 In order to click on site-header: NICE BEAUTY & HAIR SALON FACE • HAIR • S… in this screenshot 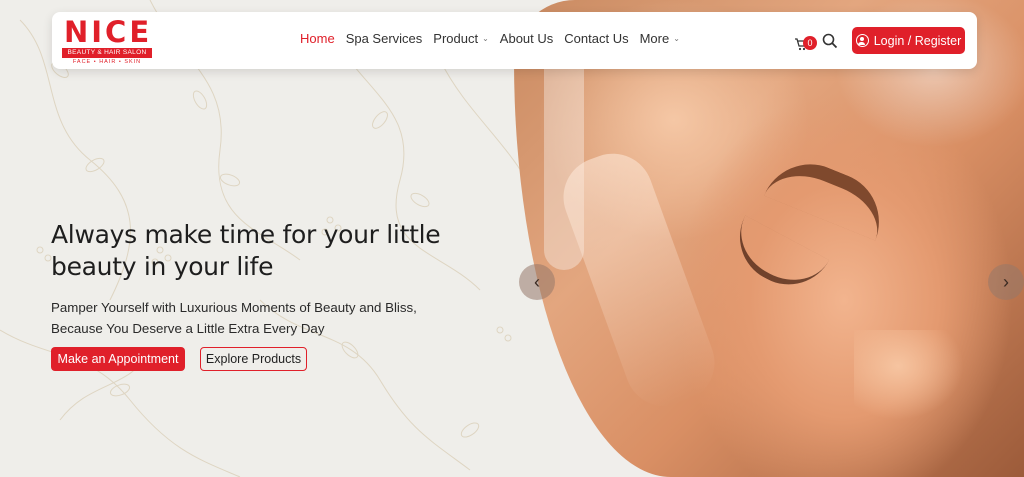, I will do `click(514, 40)`.